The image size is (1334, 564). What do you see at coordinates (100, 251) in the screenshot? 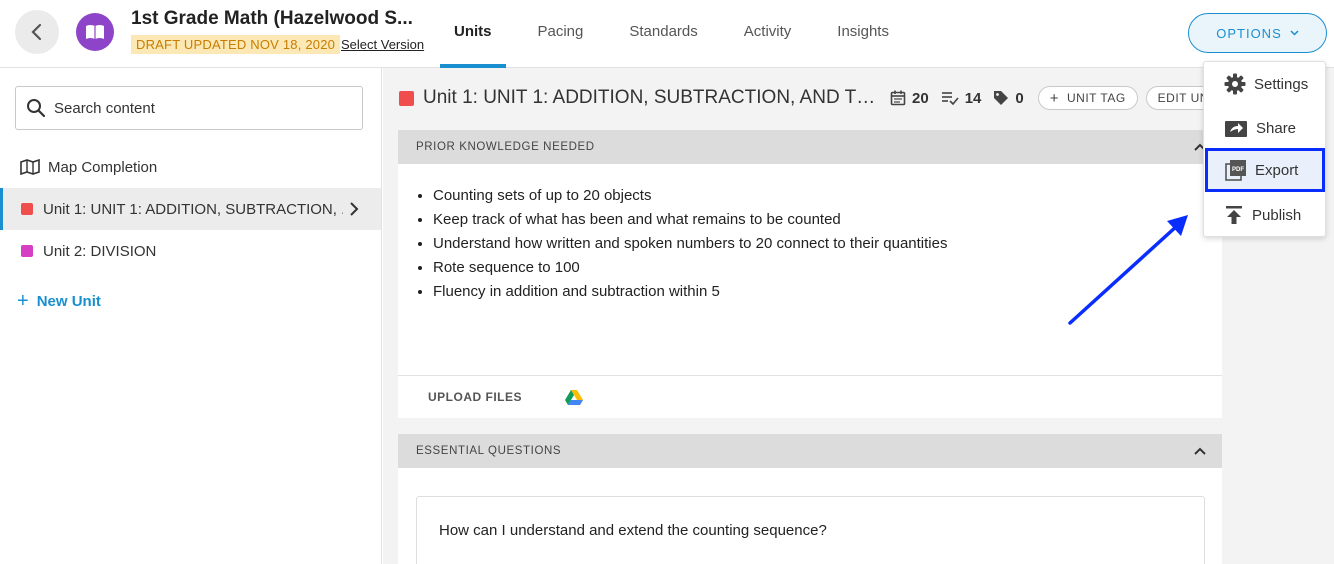
I see `unit-2-label: Unit 2: DIVISION` at bounding box center [100, 251].